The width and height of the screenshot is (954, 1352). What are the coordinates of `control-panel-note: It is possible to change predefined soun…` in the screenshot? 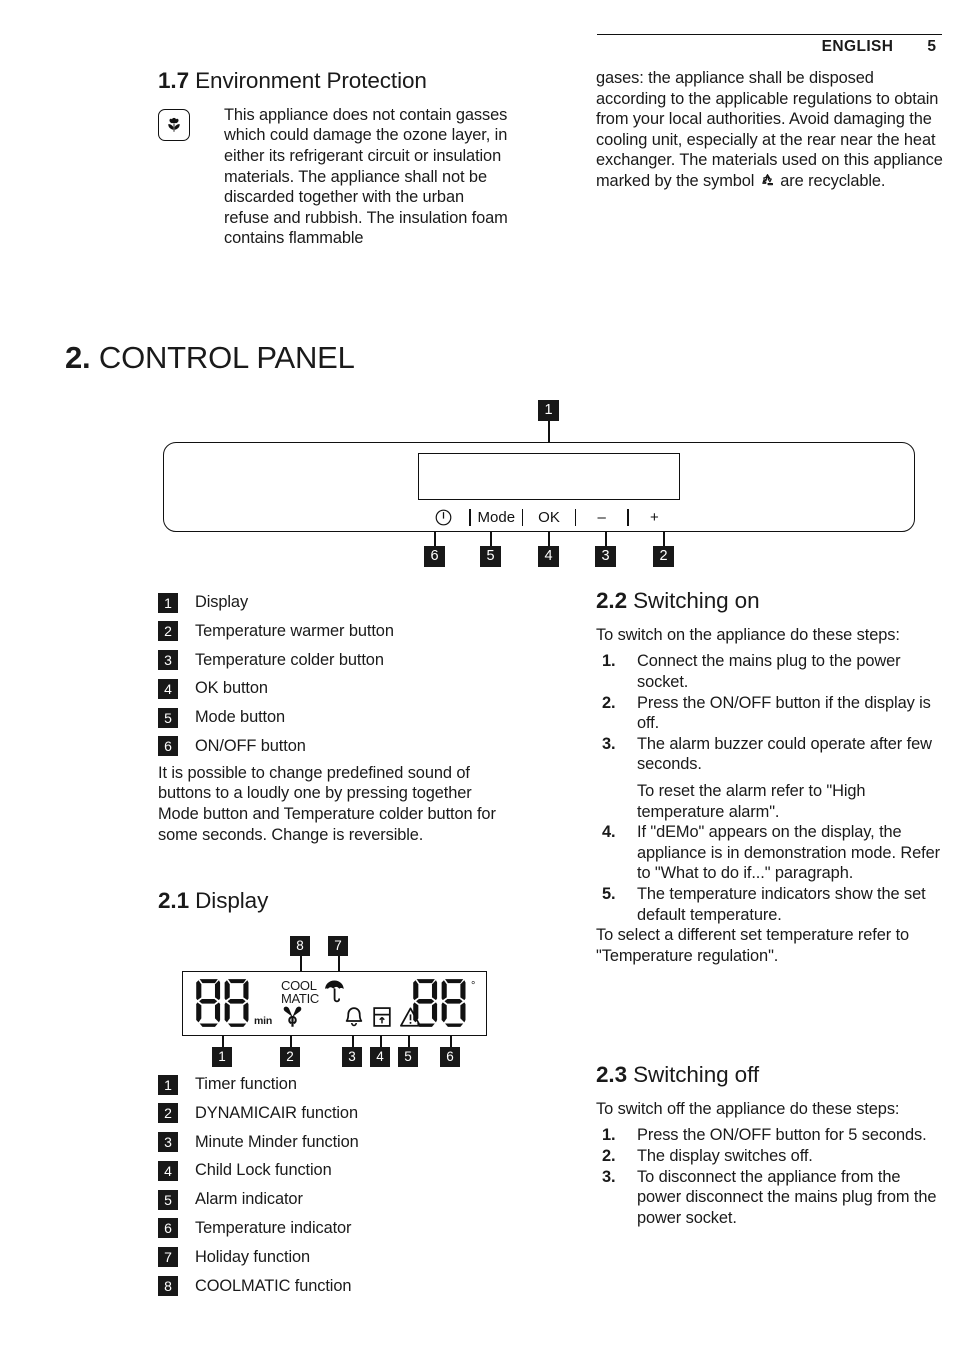 It's located at (327, 803).